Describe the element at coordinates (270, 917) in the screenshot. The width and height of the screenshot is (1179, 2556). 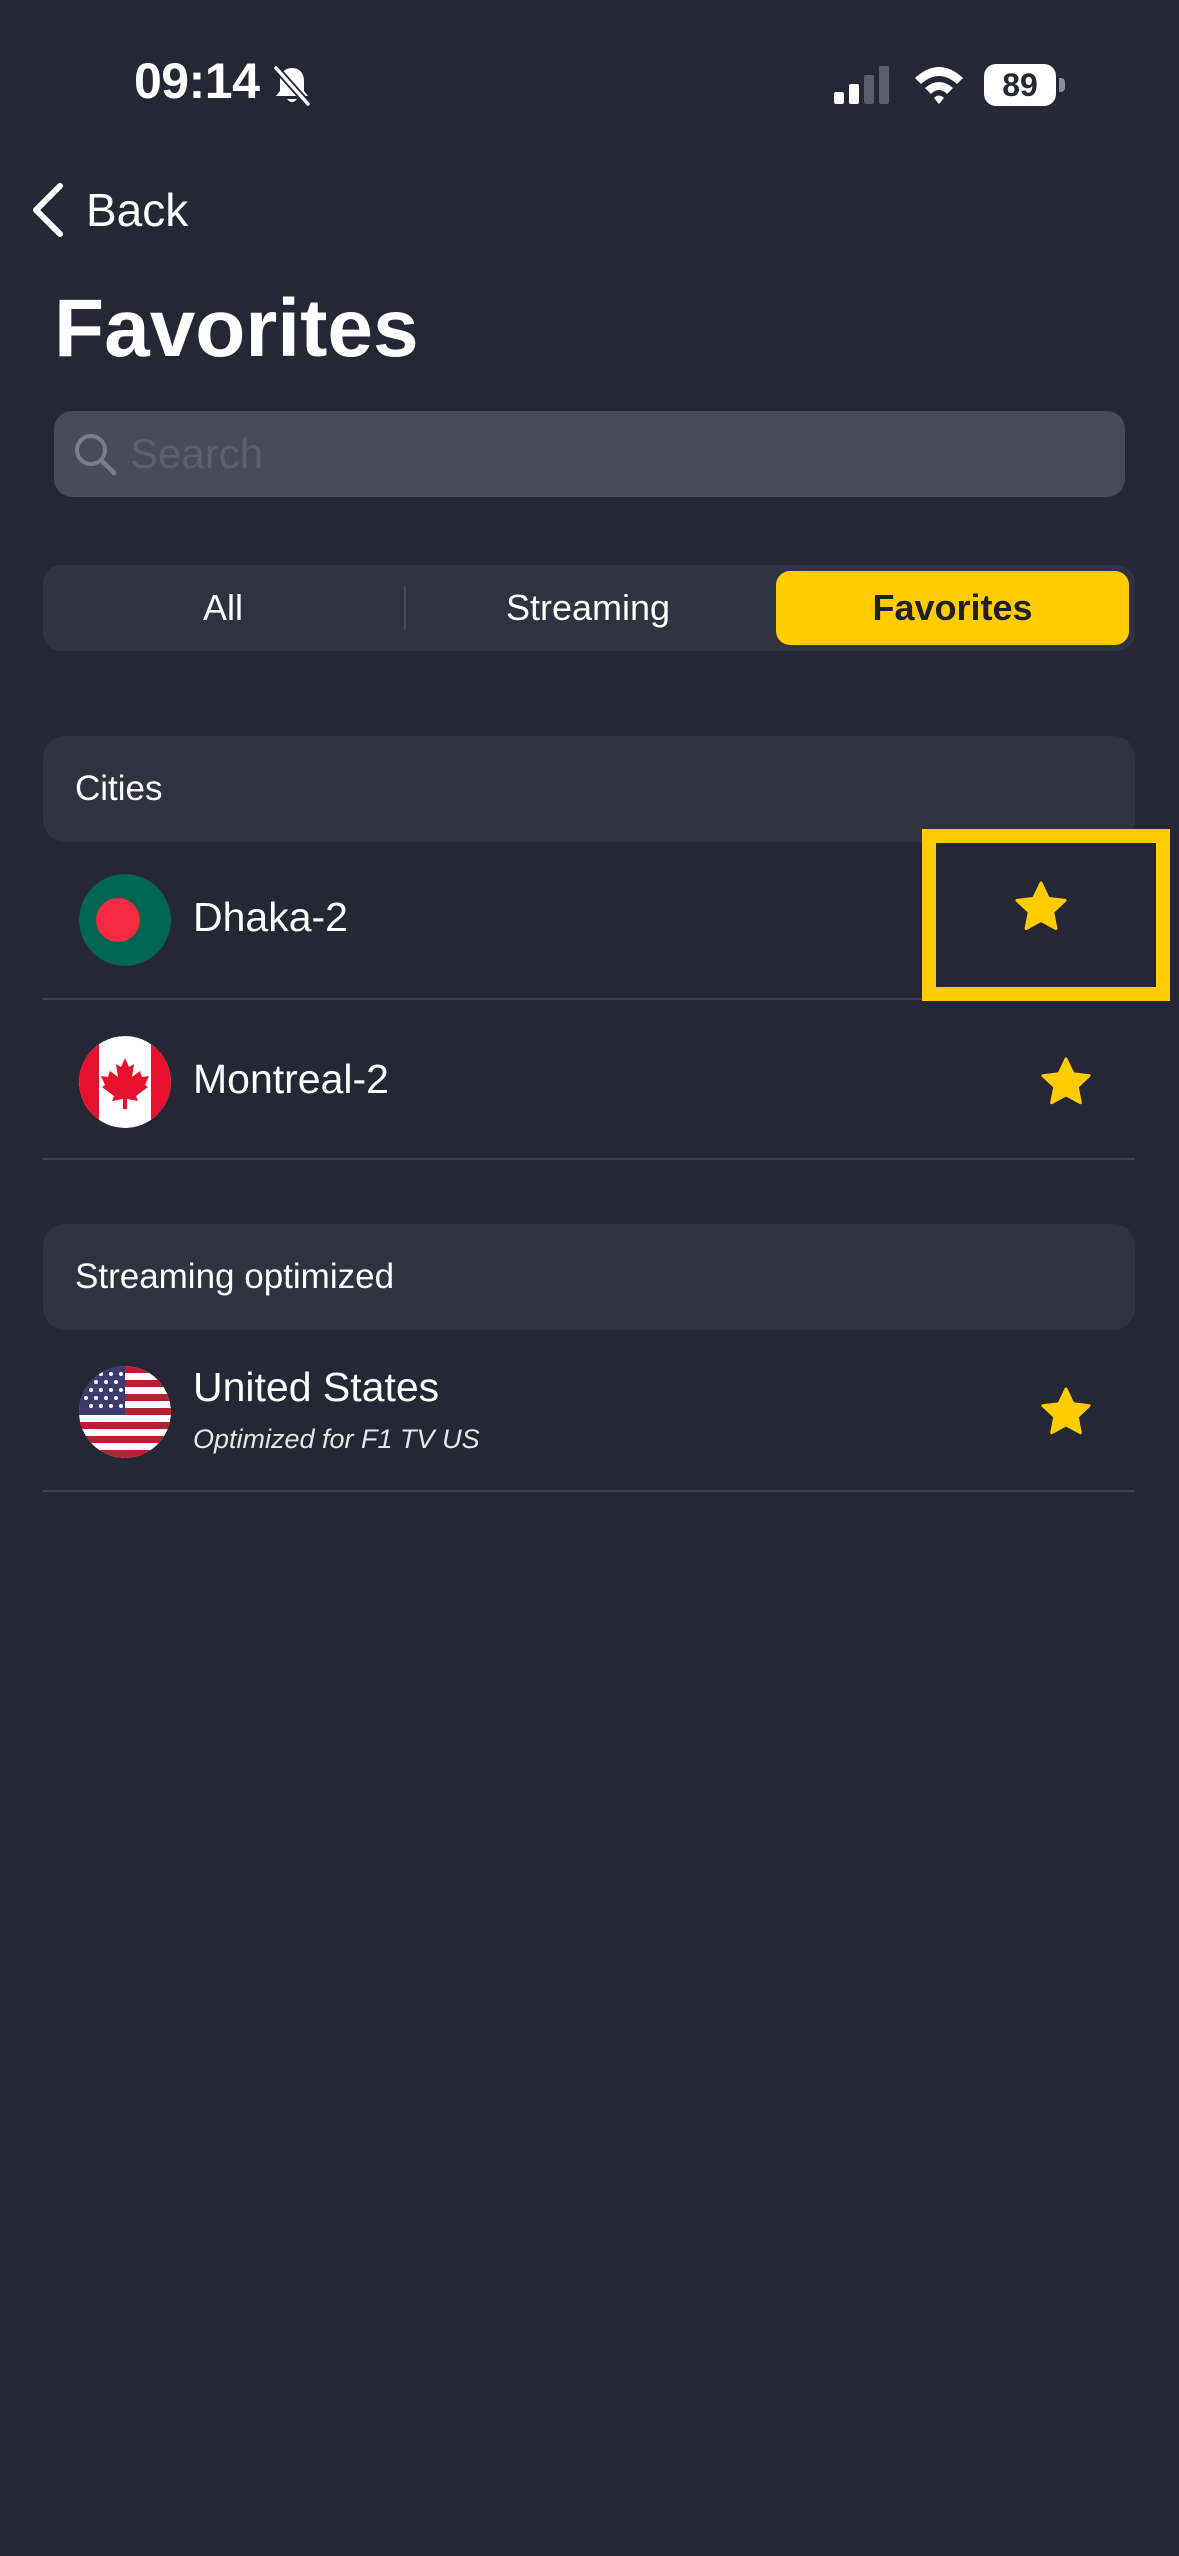
I see `server-name: Dhaka-2` at that location.